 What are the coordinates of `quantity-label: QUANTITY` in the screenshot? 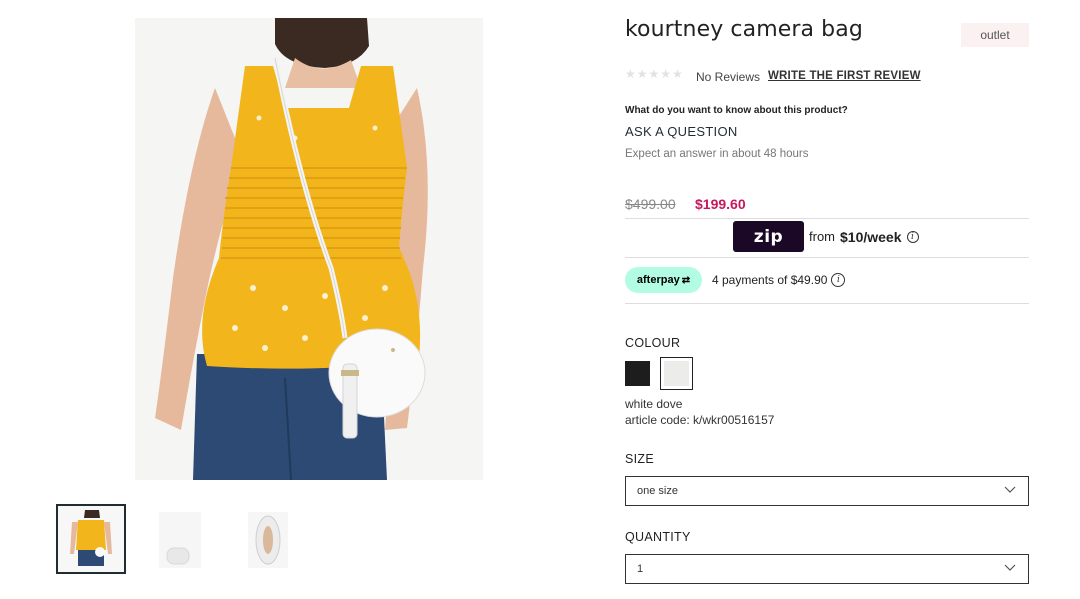 It's located at (658, 537).